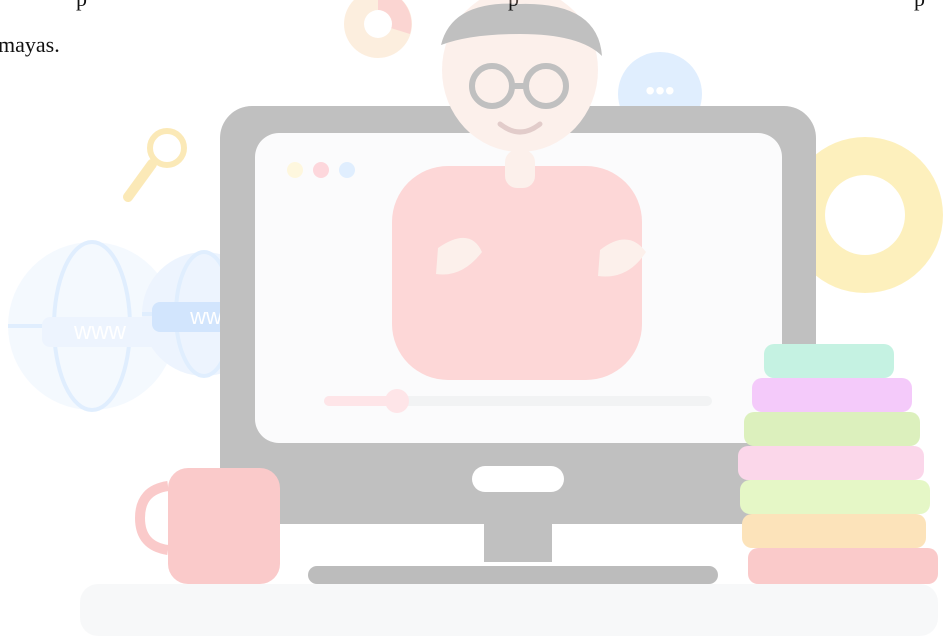  What do you see at coordinates (378, 29) in the screenshot?
I see `donut-chart-icon` at bounding box center [378, 29].